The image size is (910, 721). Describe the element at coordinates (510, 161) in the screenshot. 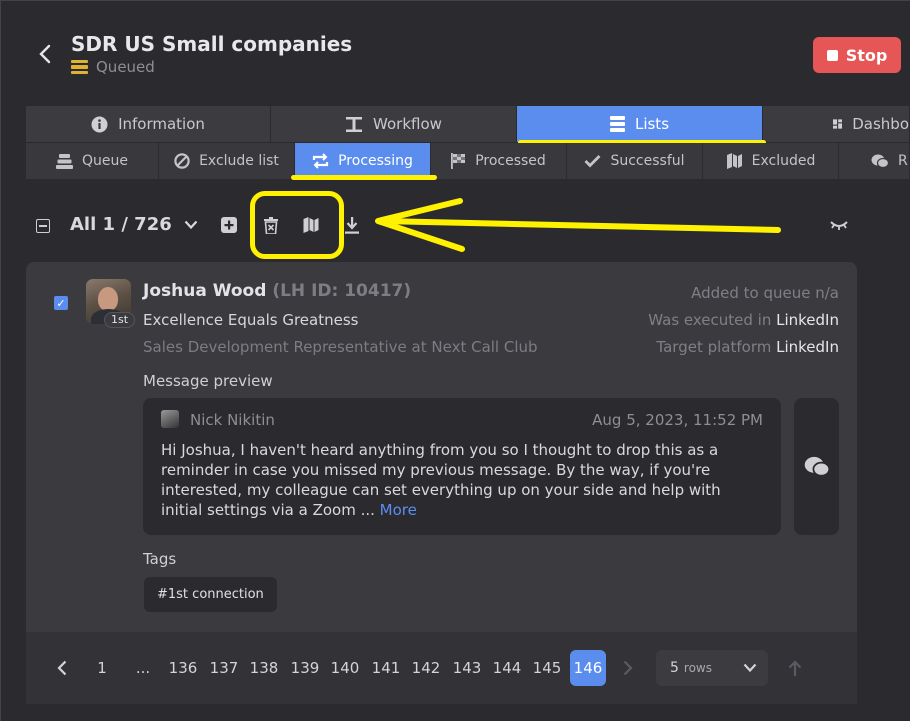

I see `subtab-label: Processed` at that location.